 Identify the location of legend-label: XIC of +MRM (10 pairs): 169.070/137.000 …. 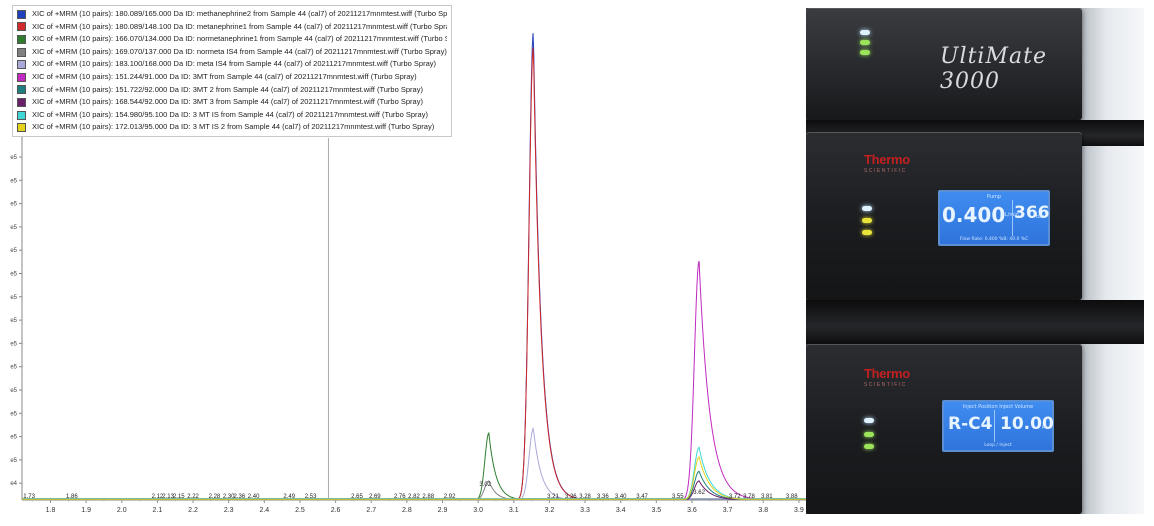
(239, 51).